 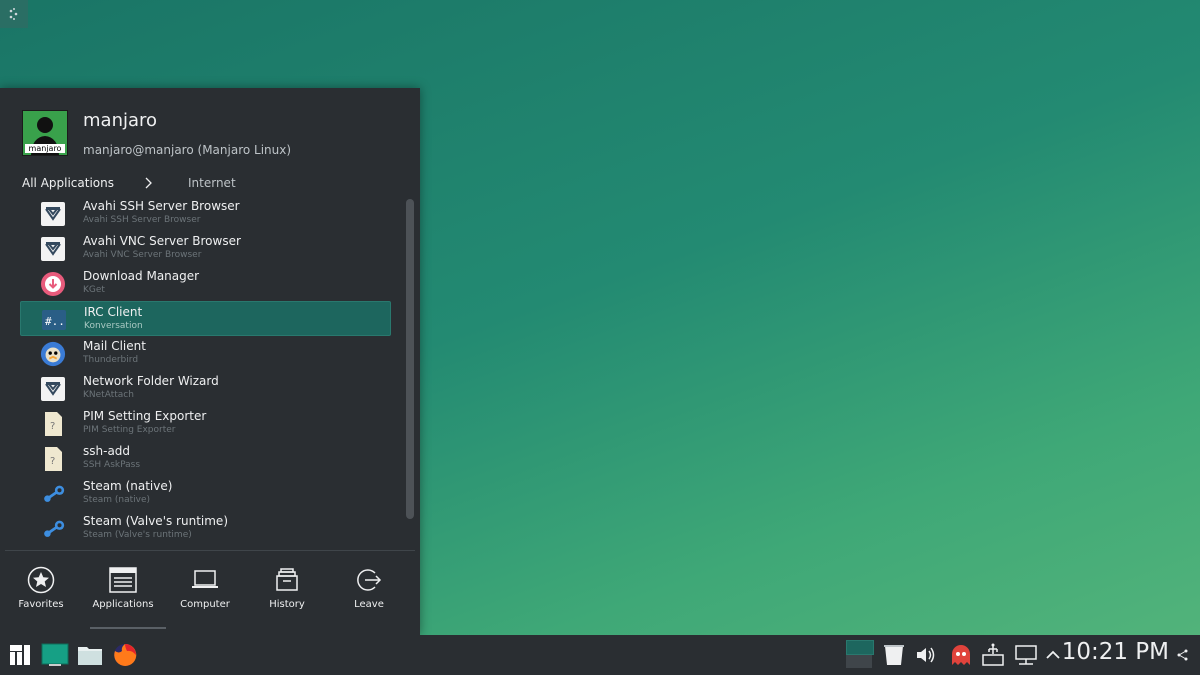 What do you see at coordinates (68, 183) in the screenshot?
I see `breadcrumb-all-applications: All Applications` at bounding box center [68, 183].